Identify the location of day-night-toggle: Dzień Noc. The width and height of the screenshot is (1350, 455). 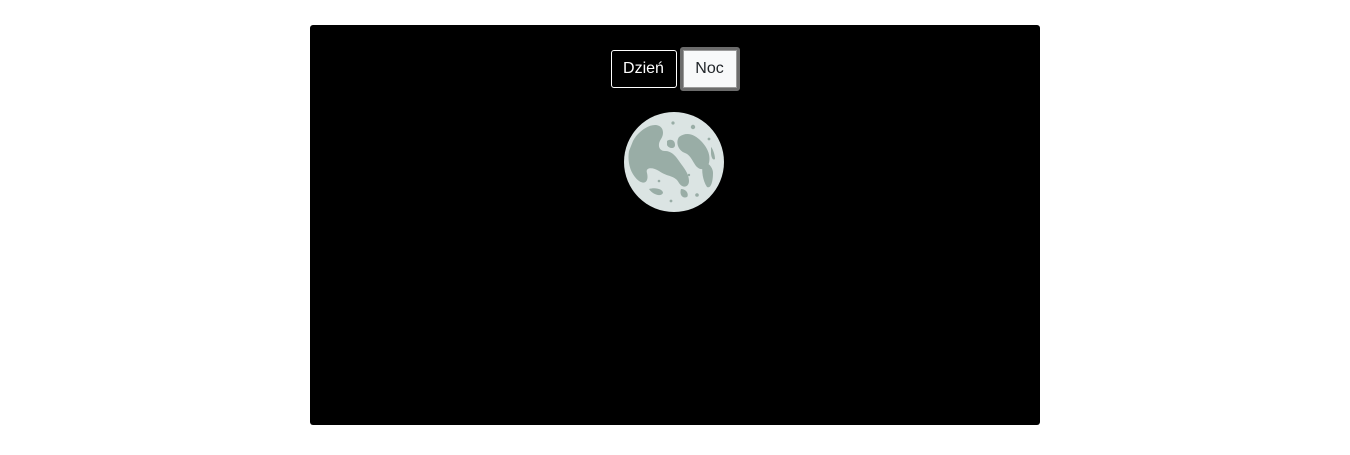
(675, 69).